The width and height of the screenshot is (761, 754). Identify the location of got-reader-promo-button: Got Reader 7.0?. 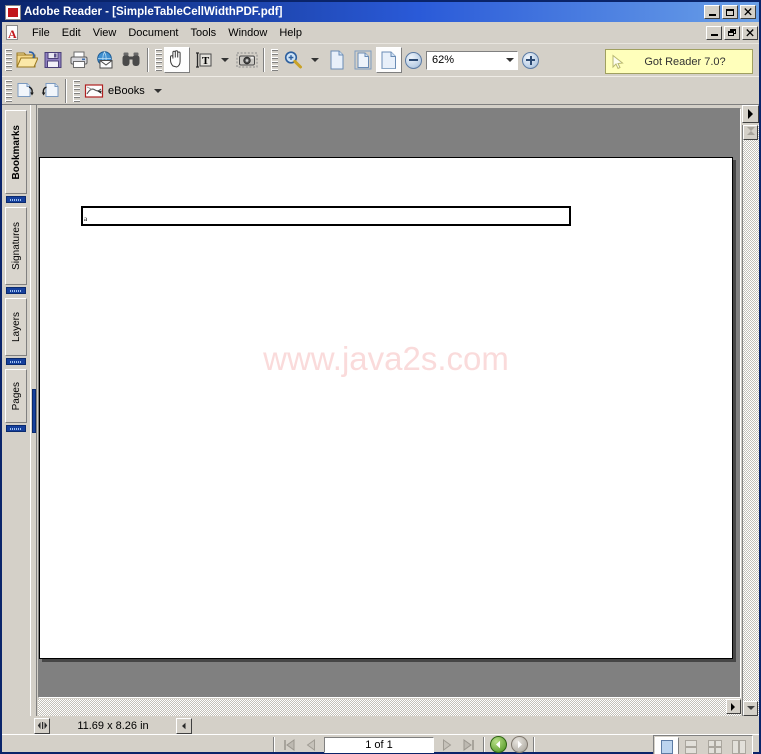
(679, 61).